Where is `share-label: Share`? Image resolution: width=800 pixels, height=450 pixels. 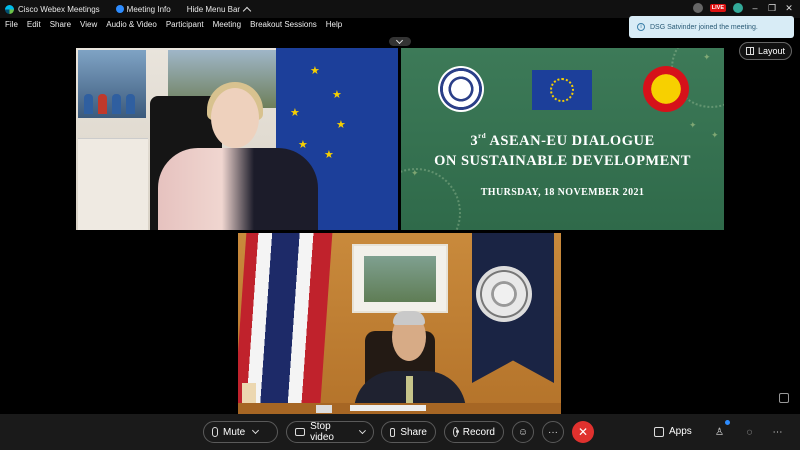 share-label: Share is located at coordinates (413, 432).